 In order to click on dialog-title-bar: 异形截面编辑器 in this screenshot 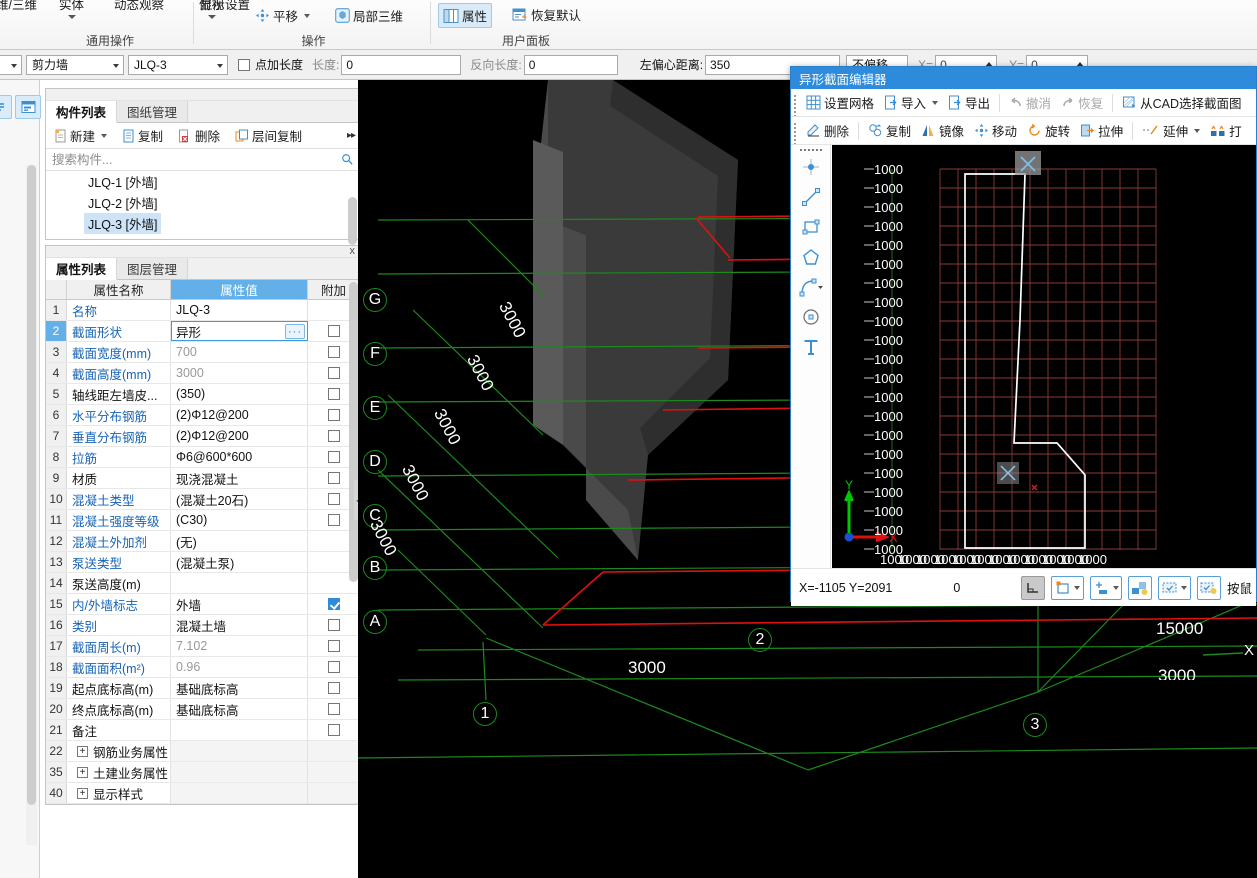, I will do `click(1023, 78)`.